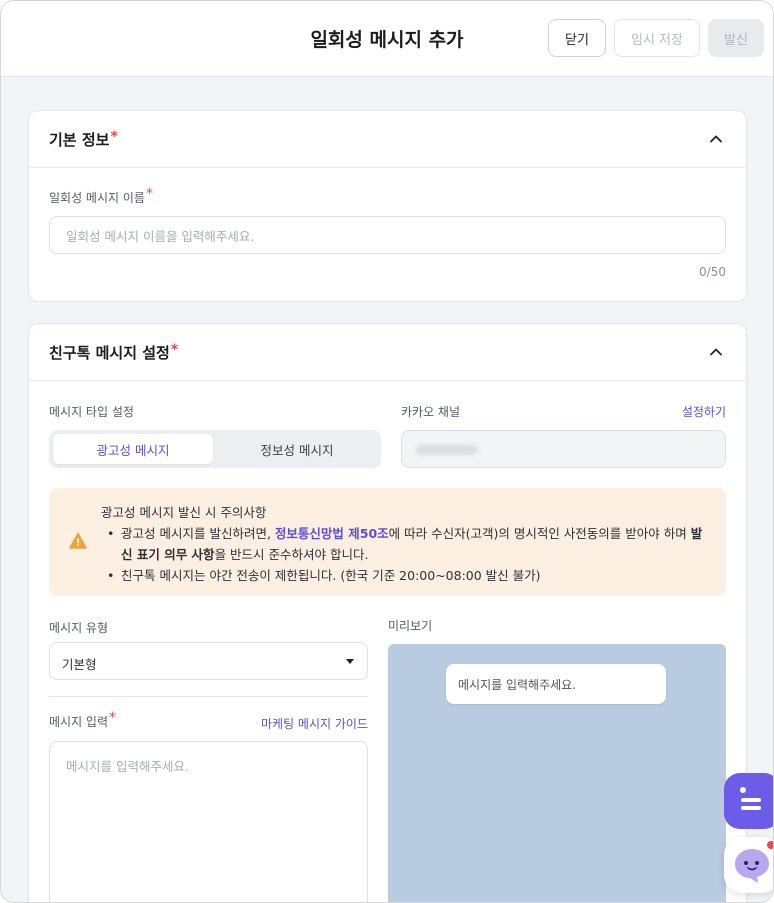  What do you see at coordinates (83, 139) in the screenshot?
I see `basic-info-title: 기본 정보*` at bounding box center [83, 139].